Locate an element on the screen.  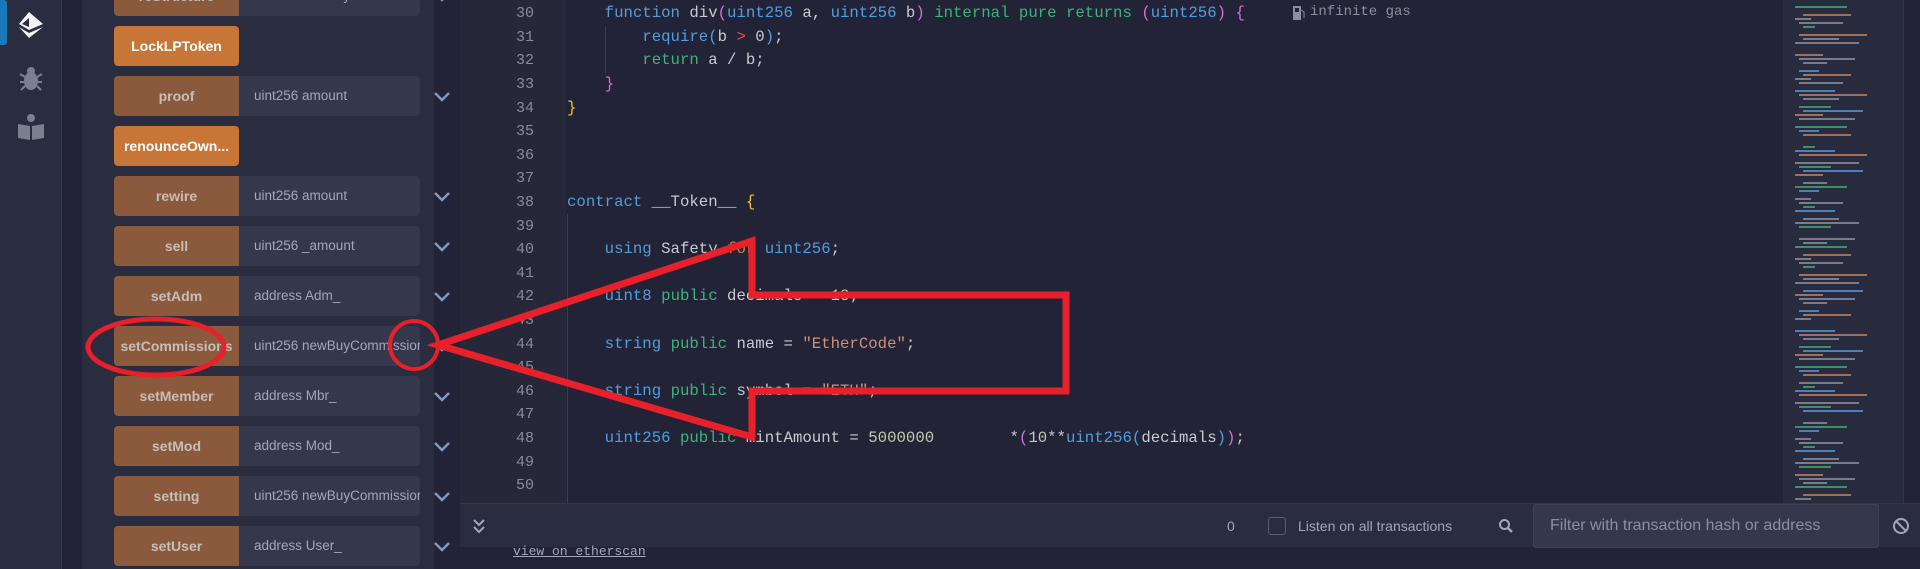
code-token: decimals is located at coordinates (1179, 438).